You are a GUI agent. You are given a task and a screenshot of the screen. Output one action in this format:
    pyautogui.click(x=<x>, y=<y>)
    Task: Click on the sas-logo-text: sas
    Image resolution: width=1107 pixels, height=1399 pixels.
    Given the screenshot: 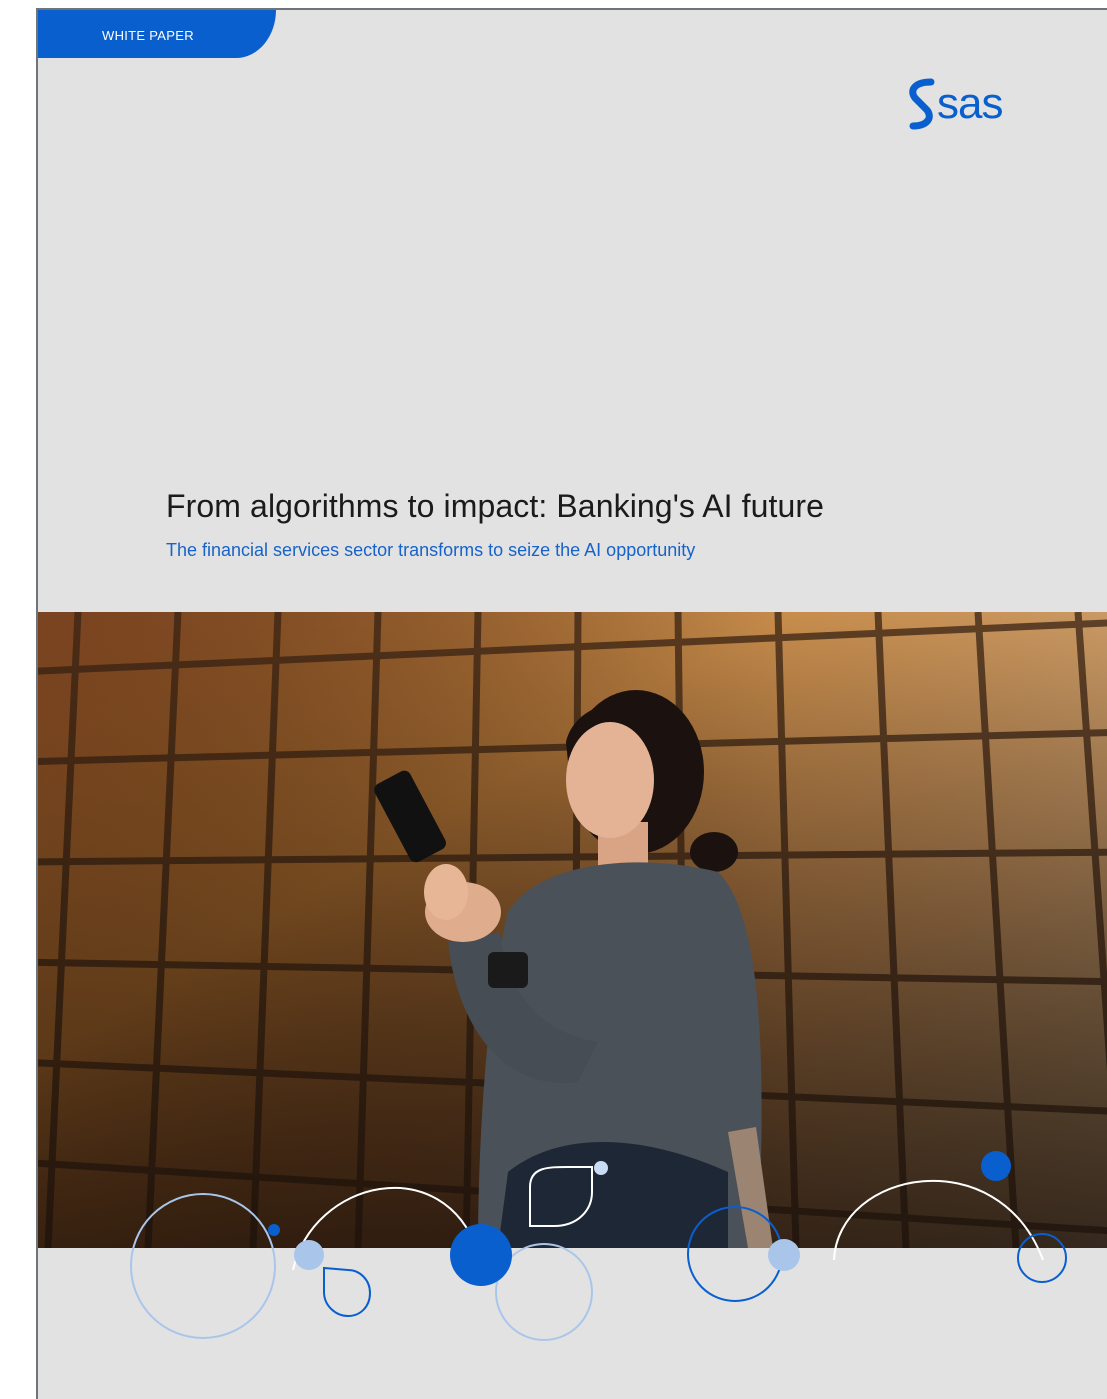 What is the action you would take?
    pyautogui.click(x=969, y=103)
    